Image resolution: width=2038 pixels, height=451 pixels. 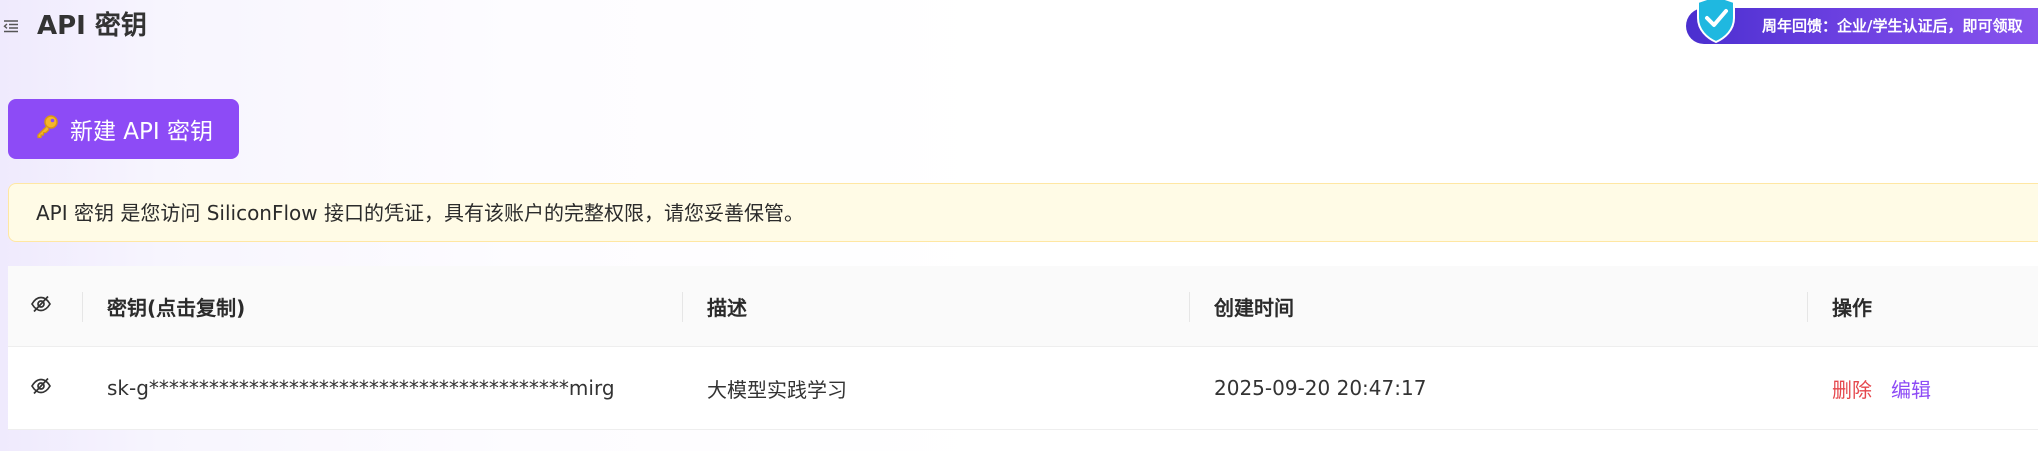 What do you see at coordinates (1911, 388) in the screenshot?
I see `edit-button: 编辑` at bounding box center [1911, 388].